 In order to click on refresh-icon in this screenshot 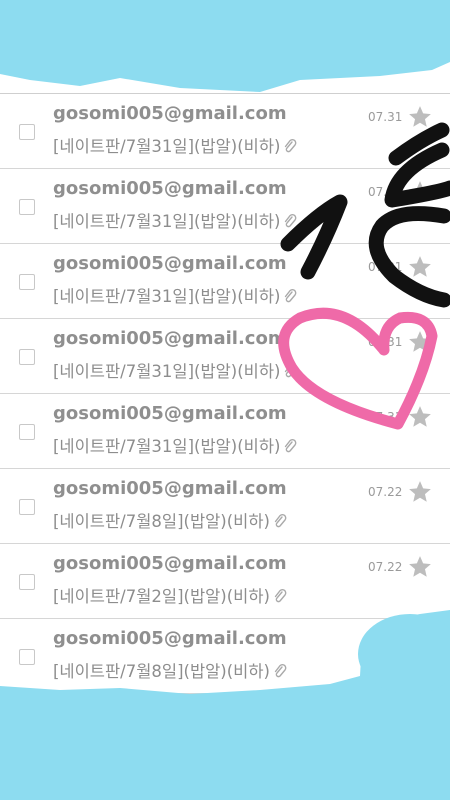, I will do `click(166, 66)`.